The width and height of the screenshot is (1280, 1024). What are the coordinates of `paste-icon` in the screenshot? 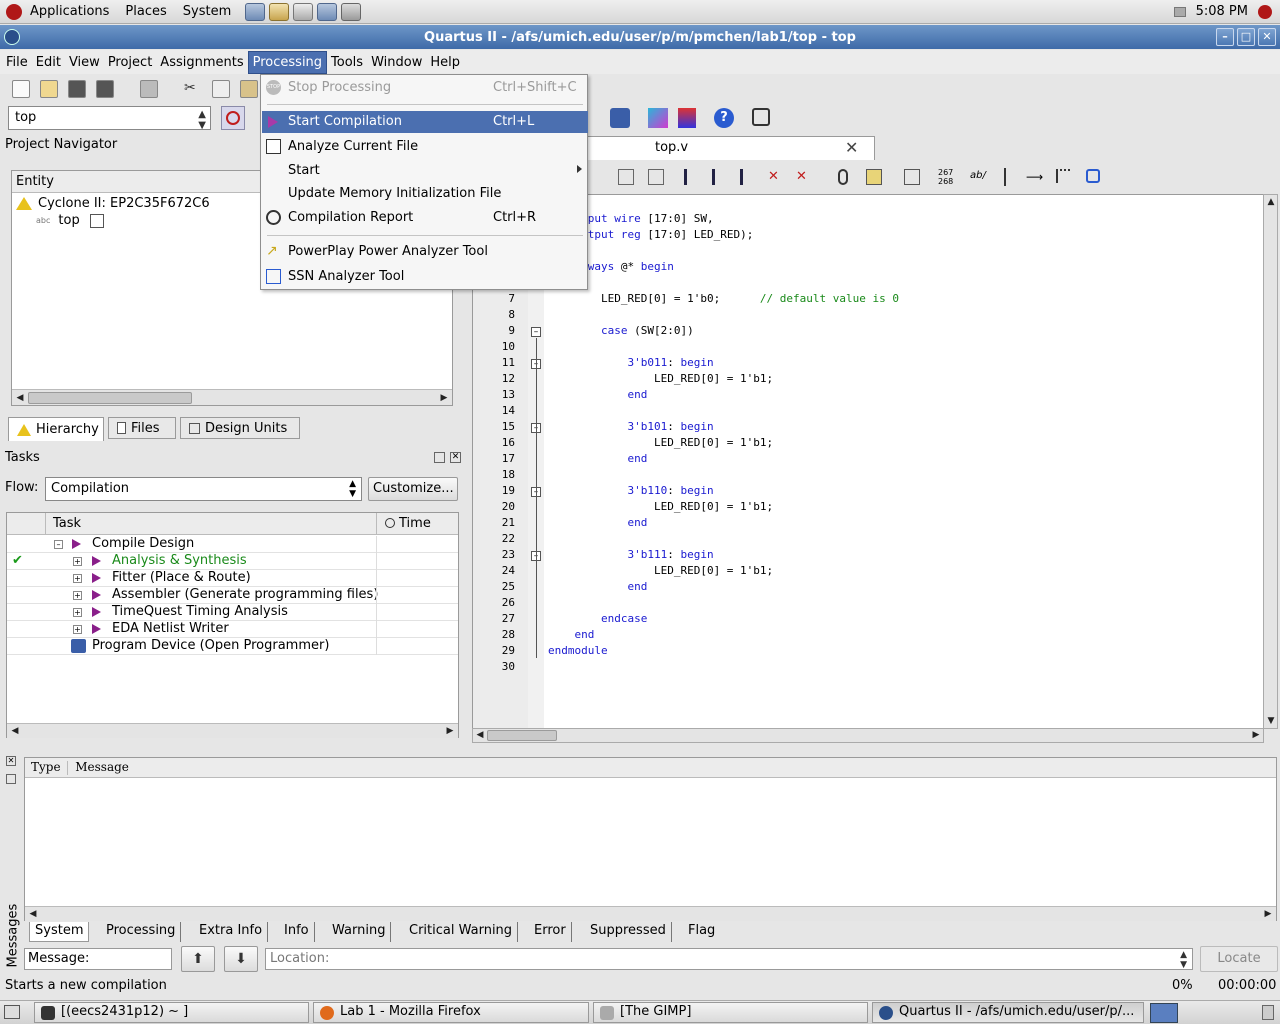 It's located at (249, 89).